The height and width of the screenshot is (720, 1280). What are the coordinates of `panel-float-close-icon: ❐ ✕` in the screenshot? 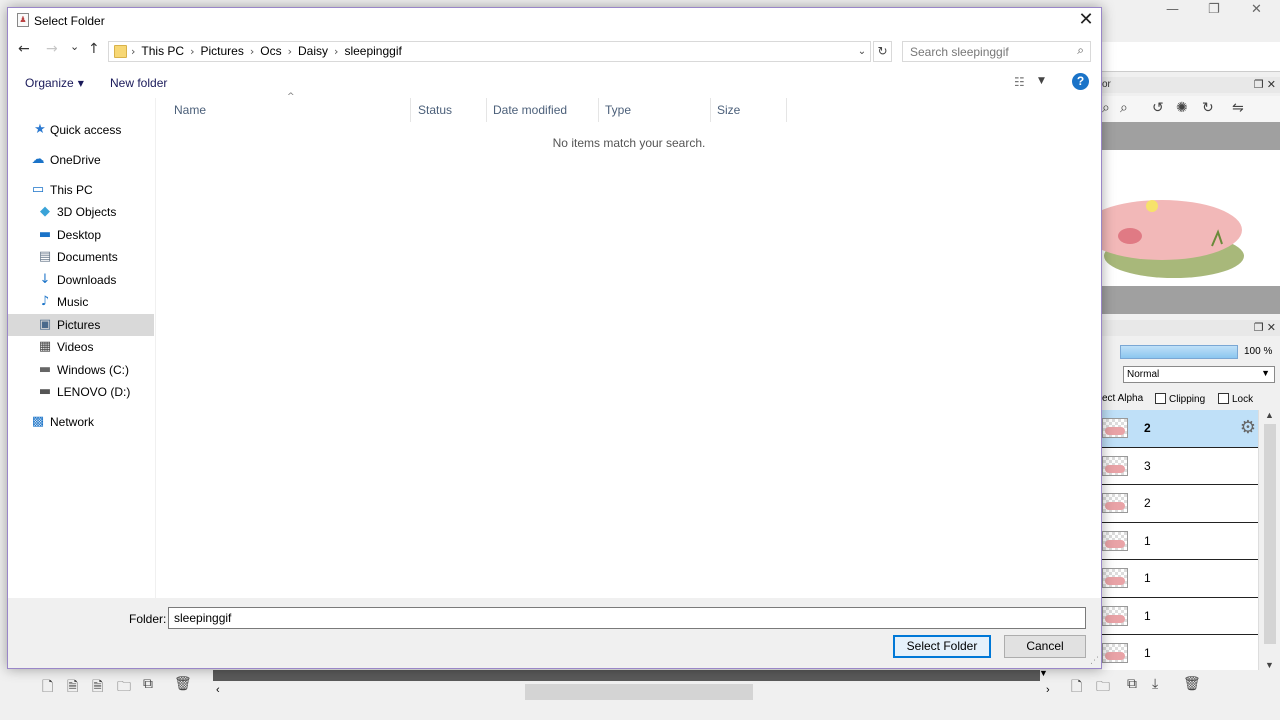 It's located at (1265, 84).